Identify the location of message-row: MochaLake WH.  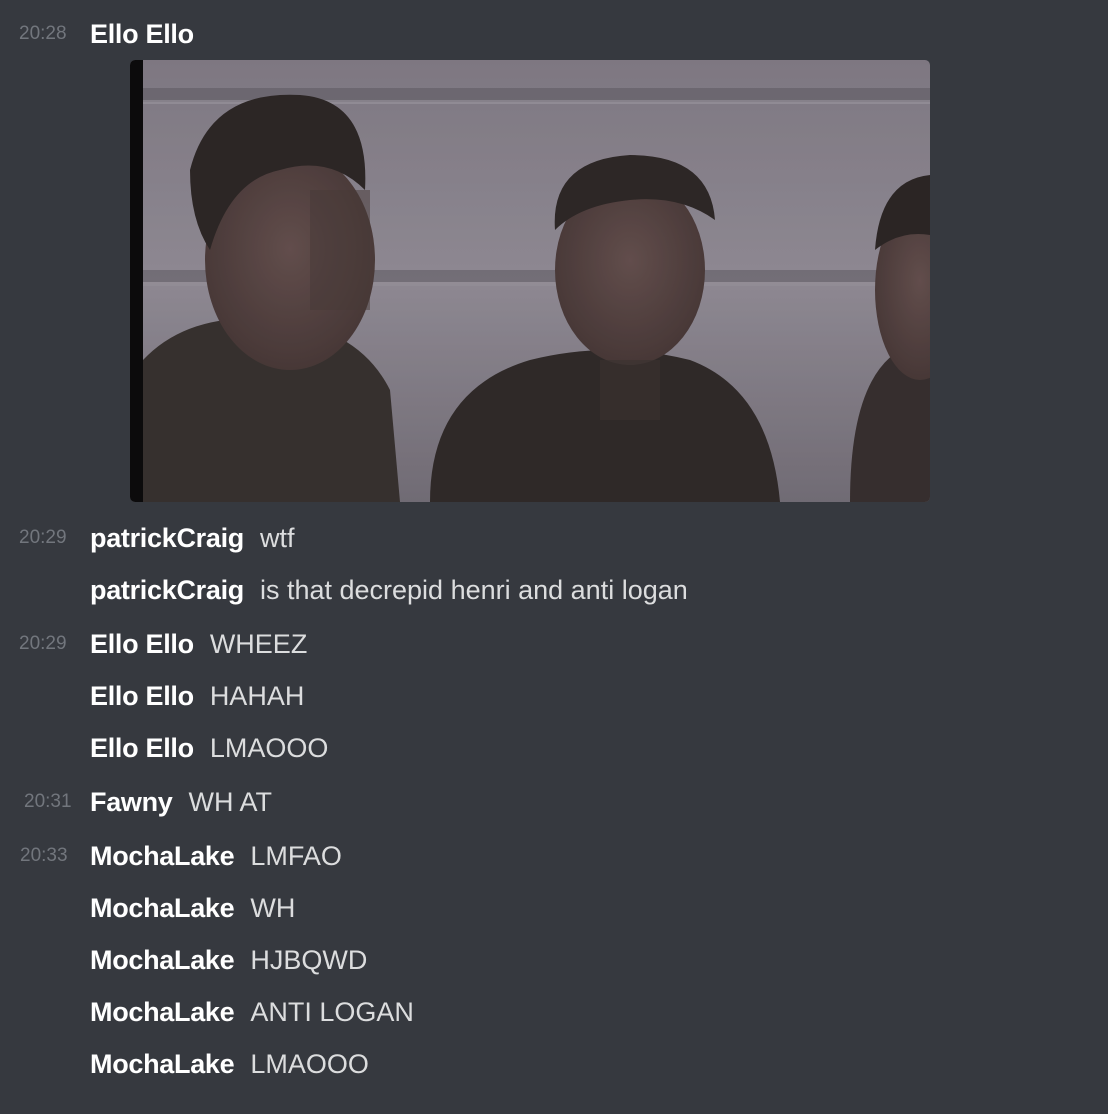
(554, 908).